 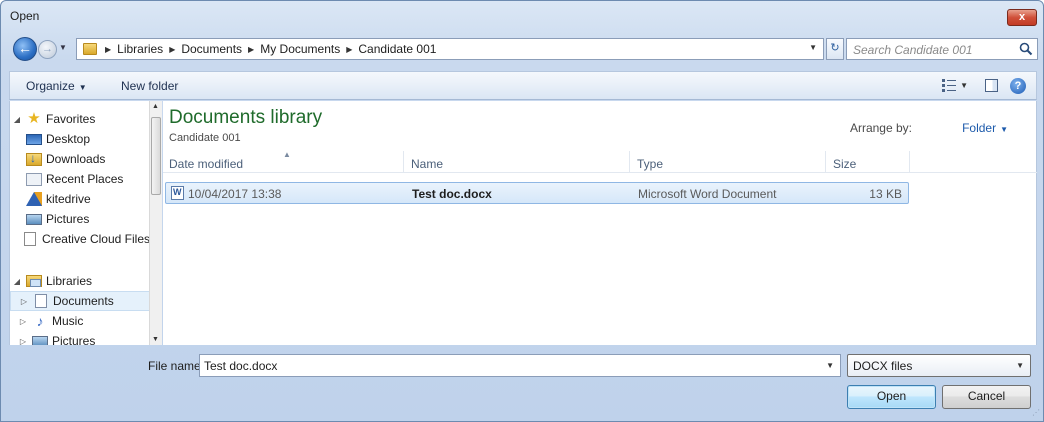 I want to click on change-view-icon, so click(x=949, y=85).